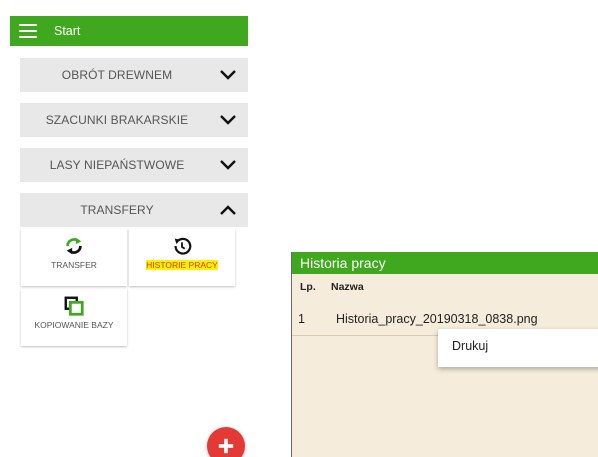  I want to click on tile-kopiowanie-bazy: KOPIOWANIE BAZY, so click(74, 317).